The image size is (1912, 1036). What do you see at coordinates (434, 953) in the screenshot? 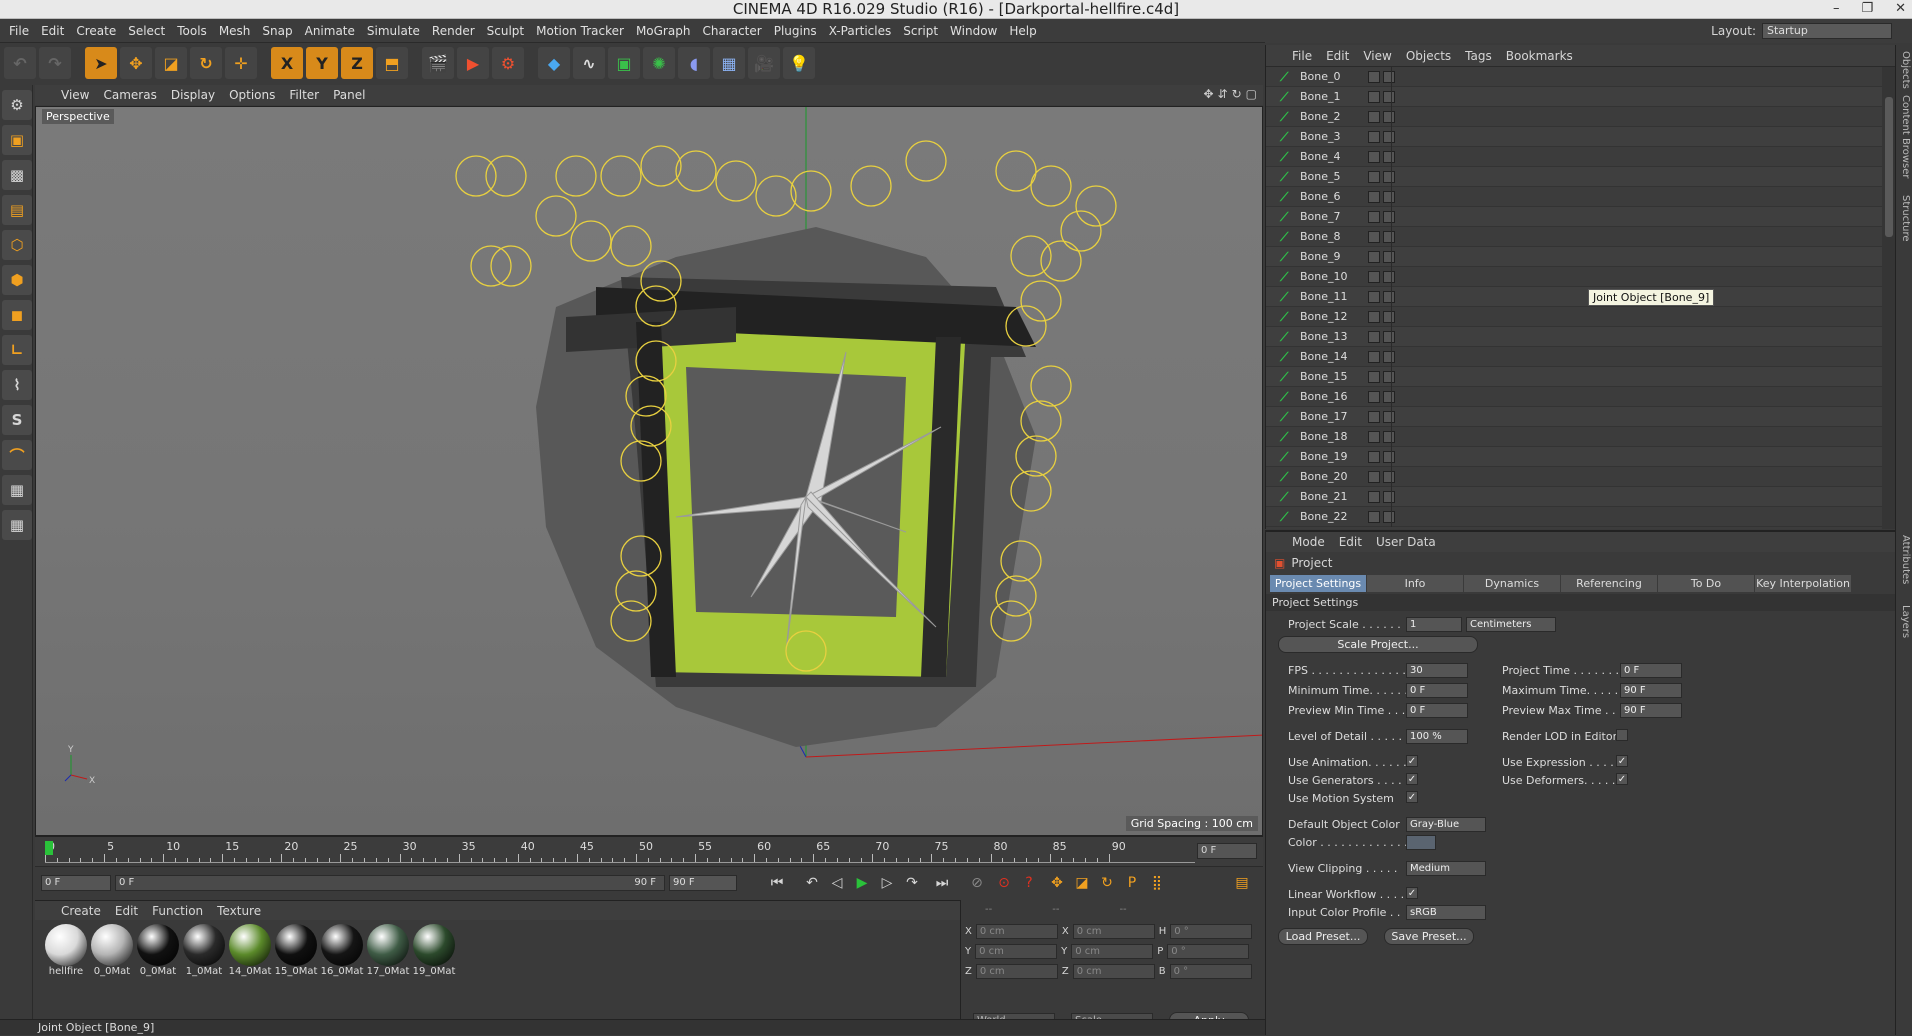
I see `material-swatch: 19_0Mat` at bounding box center [434, 953].